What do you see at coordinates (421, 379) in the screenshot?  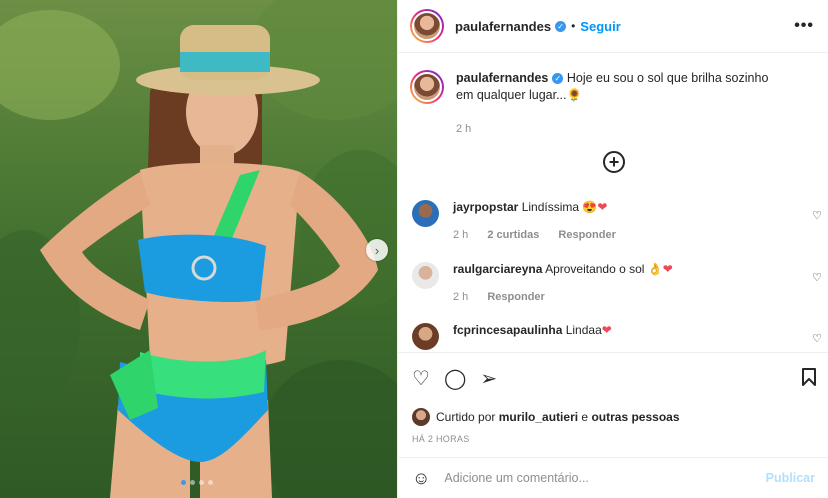 I see `heart-icon: ♡` at bounding box center [421, 379].